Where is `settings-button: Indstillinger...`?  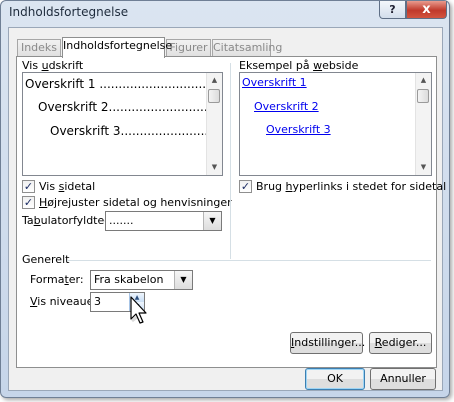
settings-button: Indstillinger... is located at coordinates (327, 343).